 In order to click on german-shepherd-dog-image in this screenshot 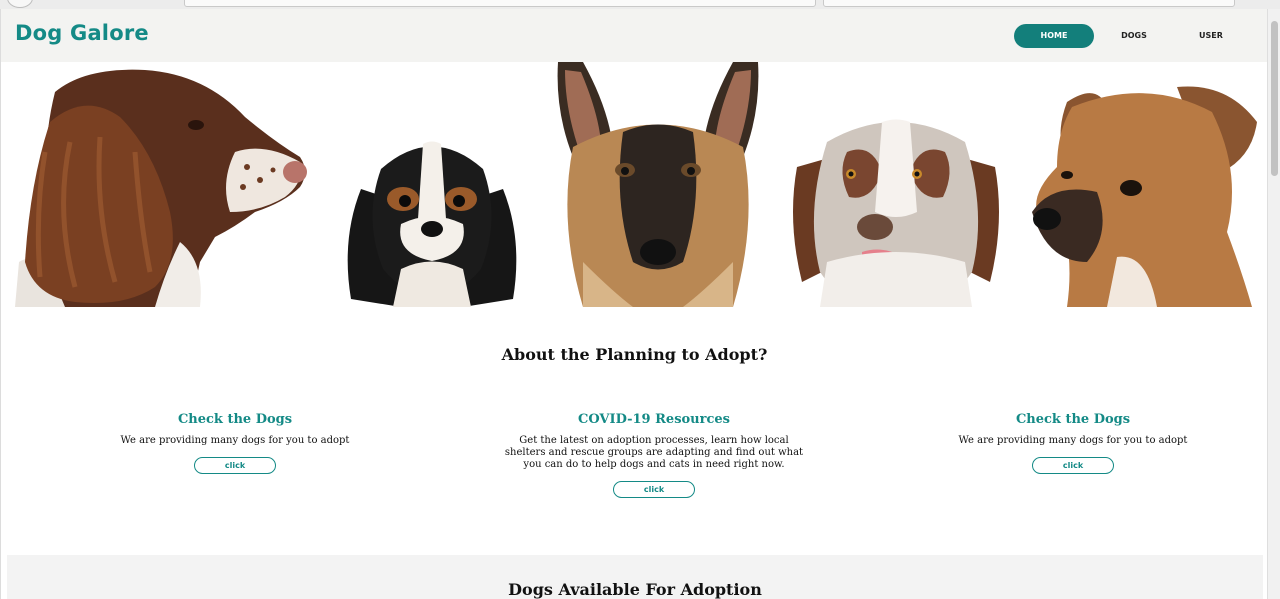, I will do `click(658, 184)`.